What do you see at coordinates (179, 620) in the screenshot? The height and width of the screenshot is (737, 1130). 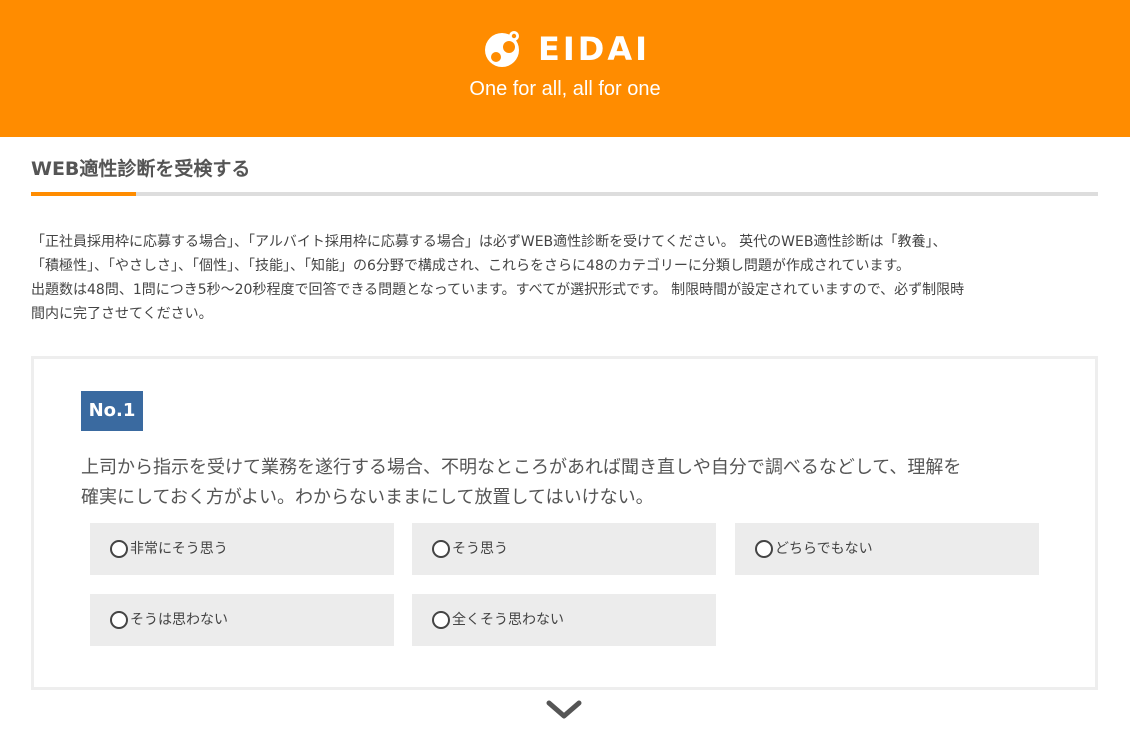 I see `option-label: そうは思わない` at bounding box center [179, 620].